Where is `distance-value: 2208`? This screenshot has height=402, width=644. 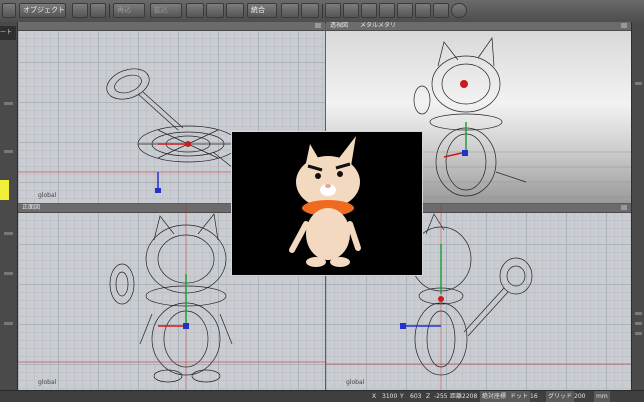 distance-value: 2208 is located at coordinates (470, 396).